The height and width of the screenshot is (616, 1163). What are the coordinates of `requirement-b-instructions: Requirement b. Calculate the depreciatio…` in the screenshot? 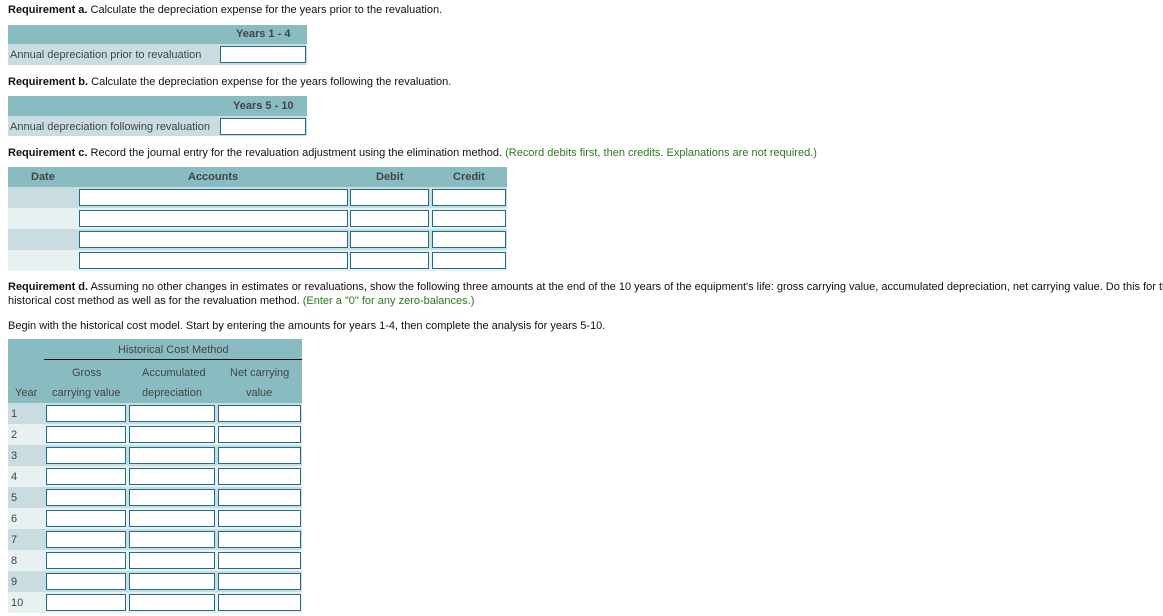 It's located at (229, 82).